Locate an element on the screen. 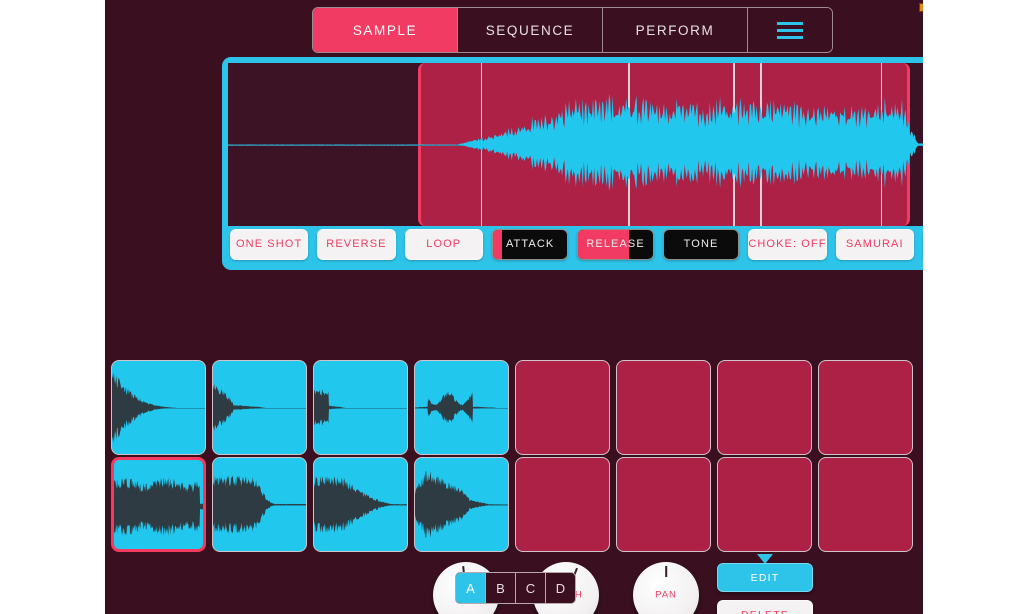 This screenshot has height=614, width=1024. bank-a-button: A is located at coordinates (471, 588).